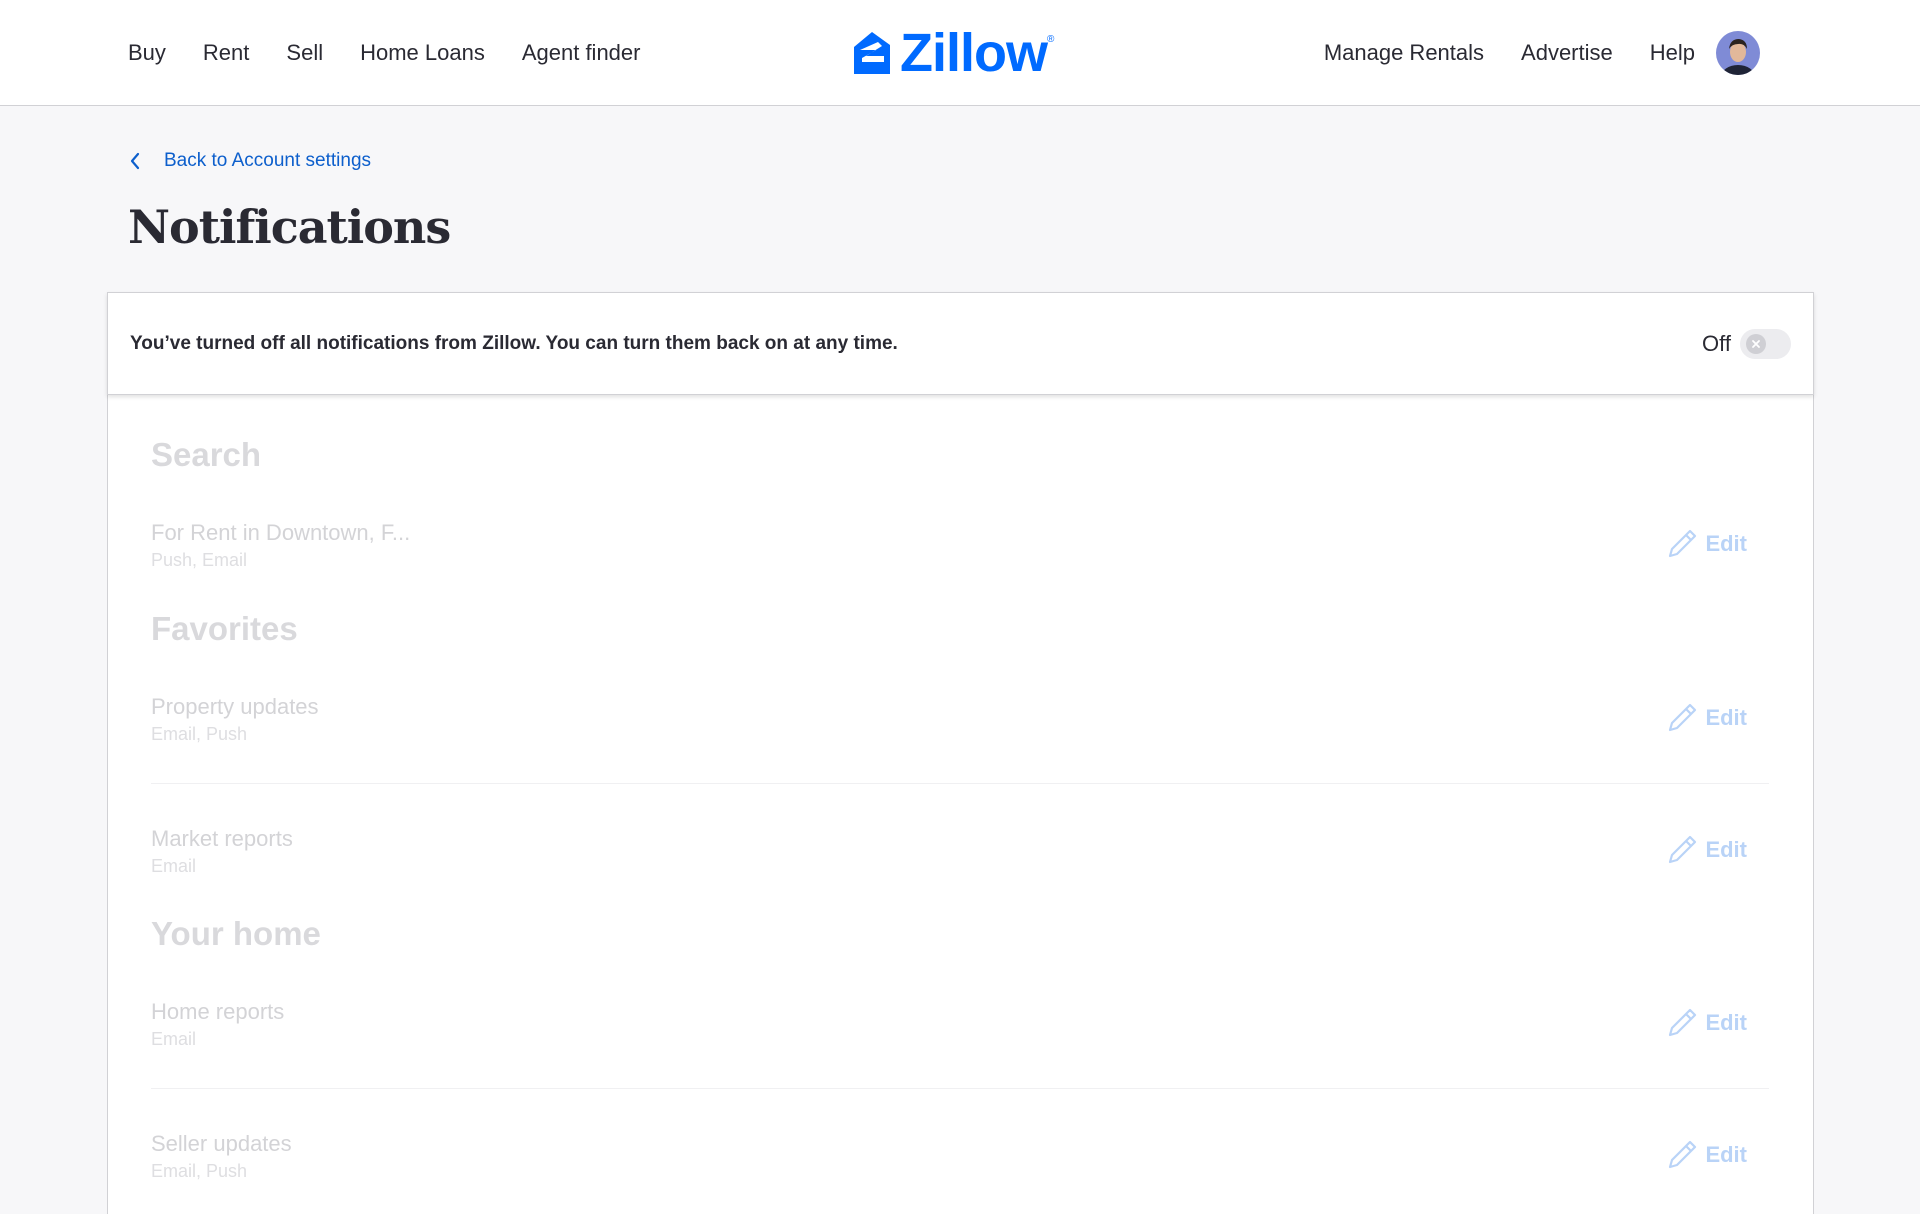 Image resolution: width=1920 pixels, height=1214 pixels. What do you see at coordinates (1672, 53) in the screenshot?
I see `nav-help-link: Help` at bounding box center [1672, 53].